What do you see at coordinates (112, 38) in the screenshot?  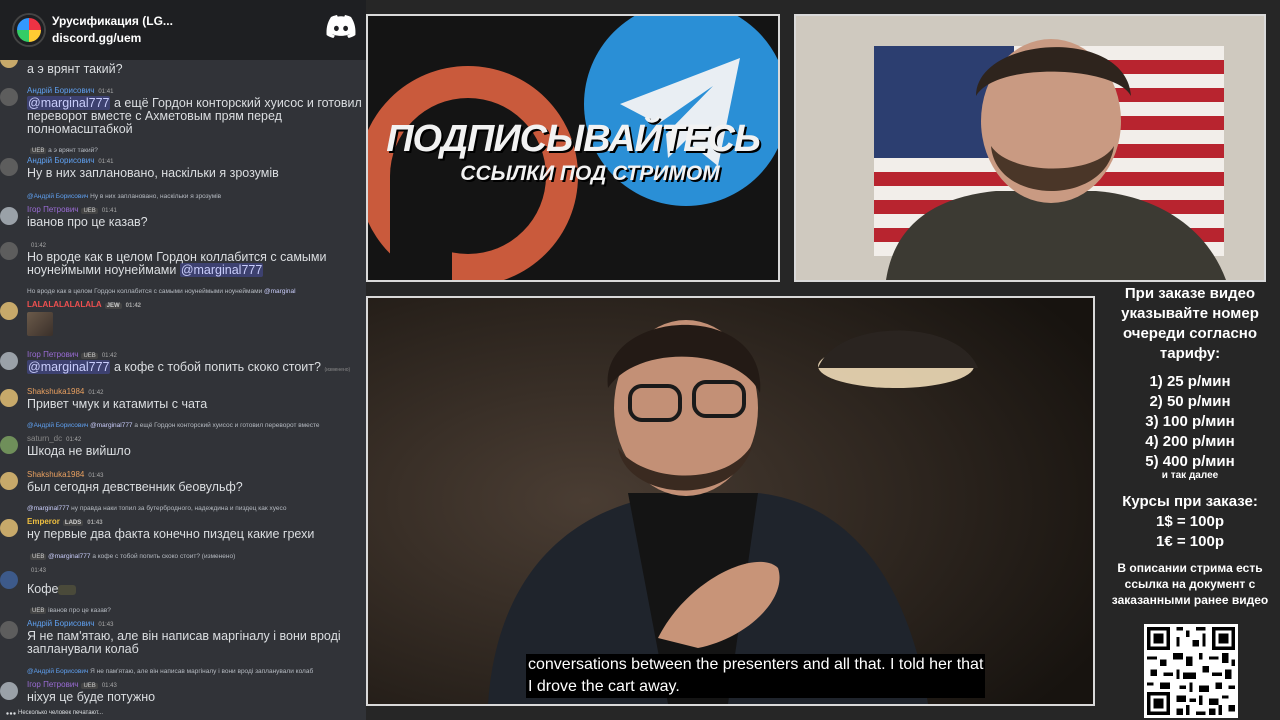 I see `server-invite-link: discord.gg/uem` at bounding box center [112, 38].